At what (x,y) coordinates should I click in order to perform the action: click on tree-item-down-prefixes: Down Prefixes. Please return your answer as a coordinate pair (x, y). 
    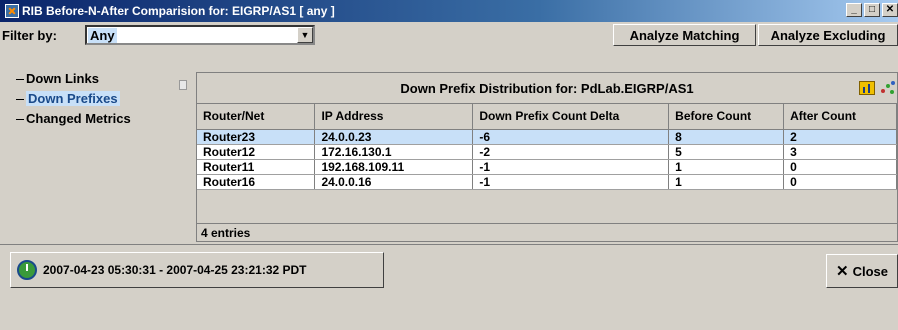
    Looking at the image, I should click on (93, 100).